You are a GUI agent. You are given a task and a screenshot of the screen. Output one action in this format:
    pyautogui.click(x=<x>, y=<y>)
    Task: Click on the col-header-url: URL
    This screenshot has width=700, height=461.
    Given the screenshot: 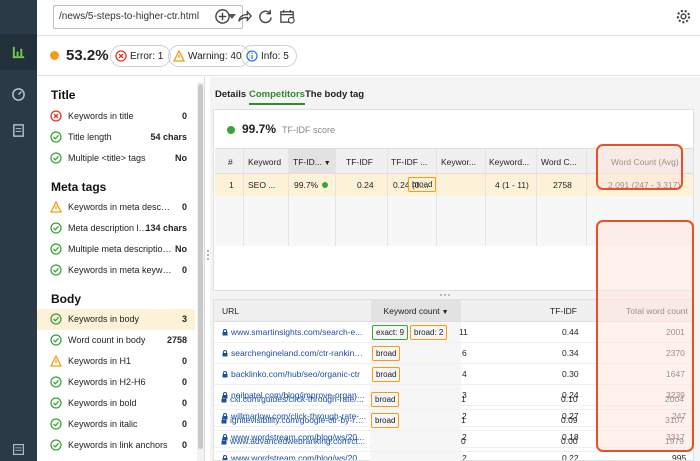 What is the action you would take?
    pyautogui.click(x=230, y=311)
    